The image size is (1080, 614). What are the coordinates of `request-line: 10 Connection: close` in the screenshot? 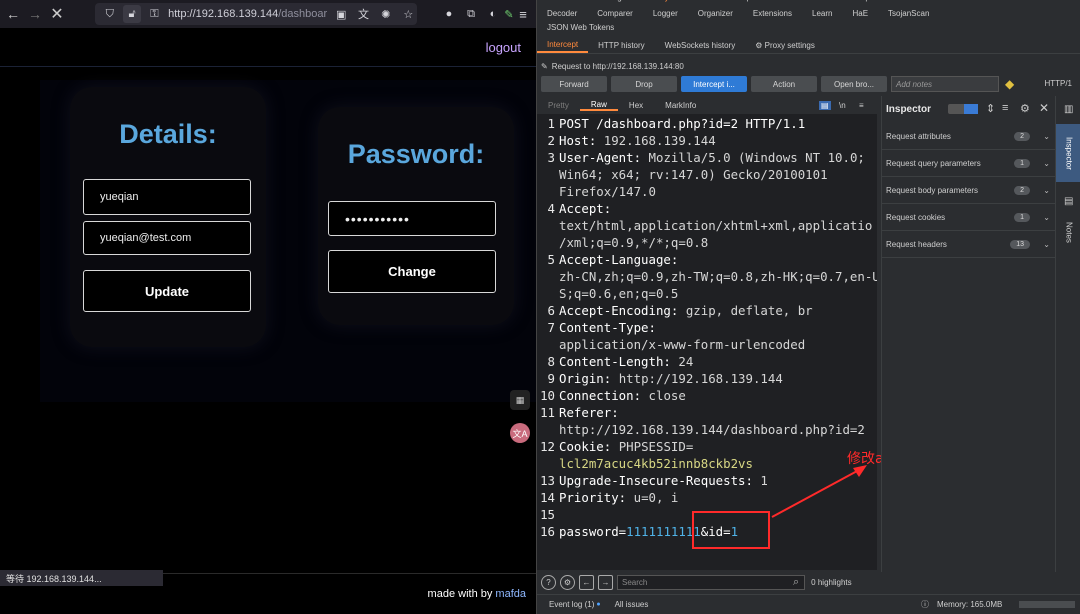 It's located at (707, 395).